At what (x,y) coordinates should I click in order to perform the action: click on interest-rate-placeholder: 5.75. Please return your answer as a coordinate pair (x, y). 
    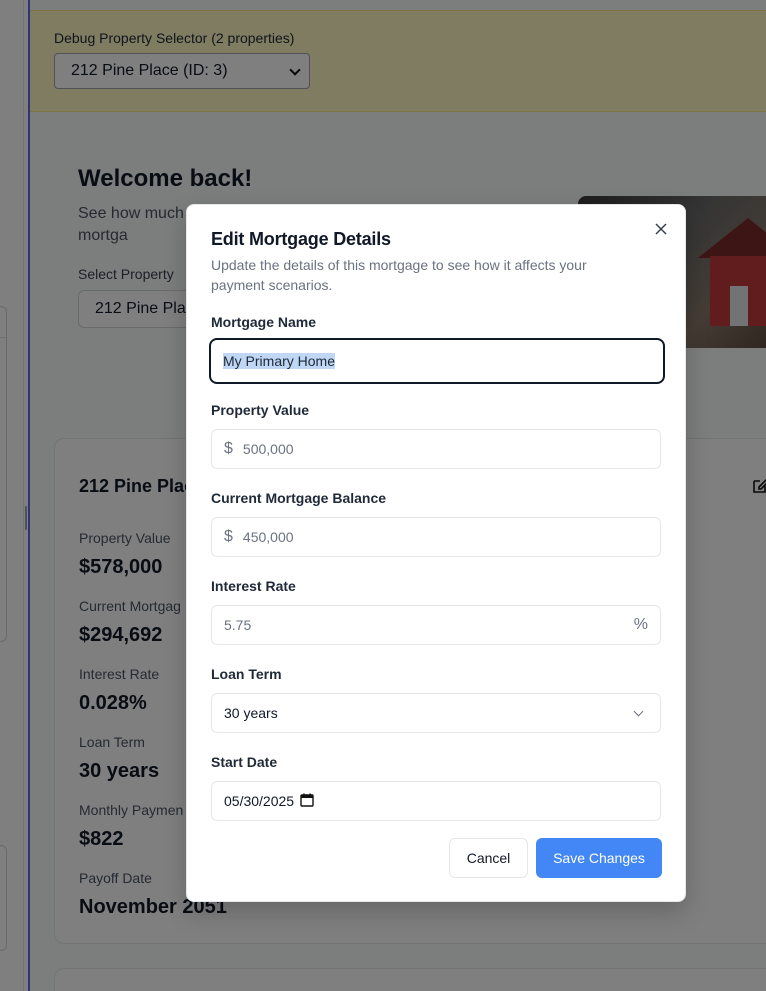
    Looking at the image, I should click on (238, 625).